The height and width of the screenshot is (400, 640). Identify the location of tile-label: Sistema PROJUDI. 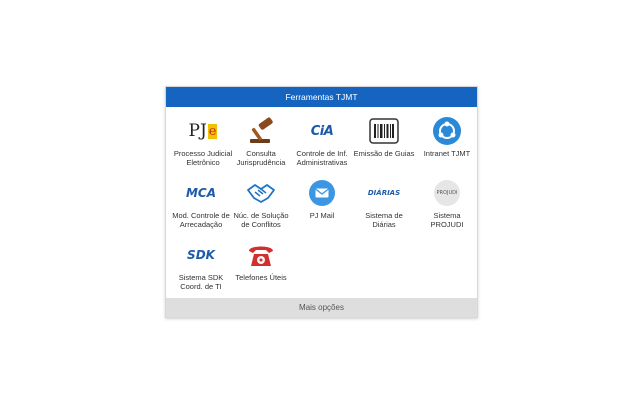
(447, 220).